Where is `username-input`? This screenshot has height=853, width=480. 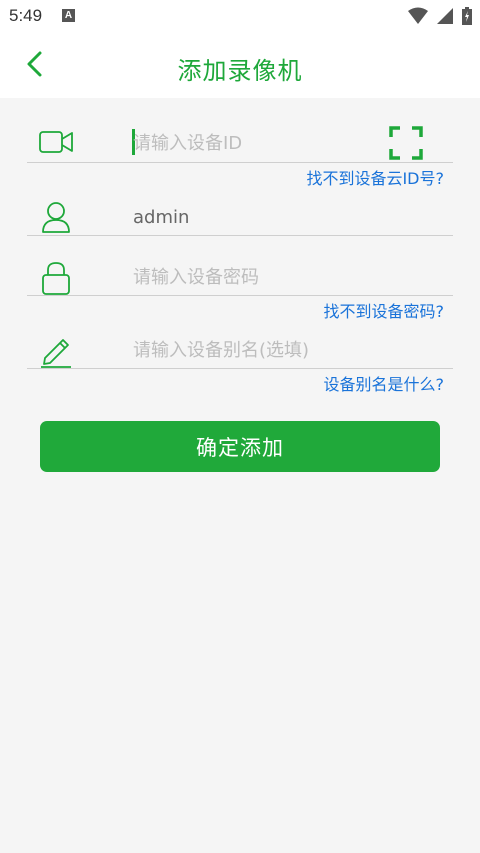 username-input is located at coordinates (258, 217).